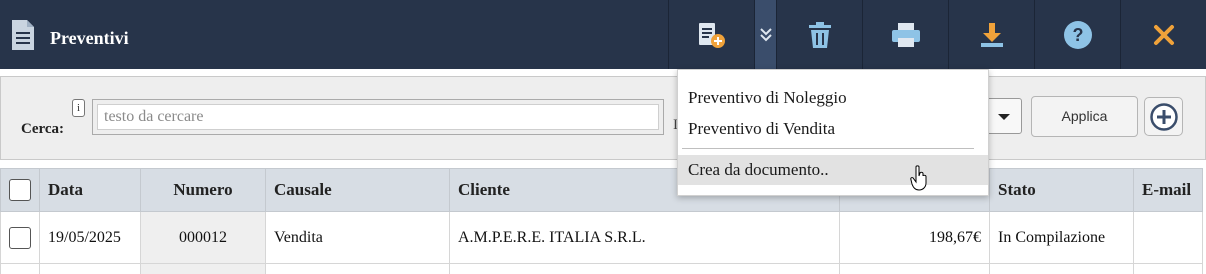 The height and width of the screenshot is (274, 1206). What do you see at coordinates (644, 237) in the screenshot?
I see `cell-cliente: A.M.P.E.R.E. ITALIA S.R.L.` at bounding box center [644, 237].